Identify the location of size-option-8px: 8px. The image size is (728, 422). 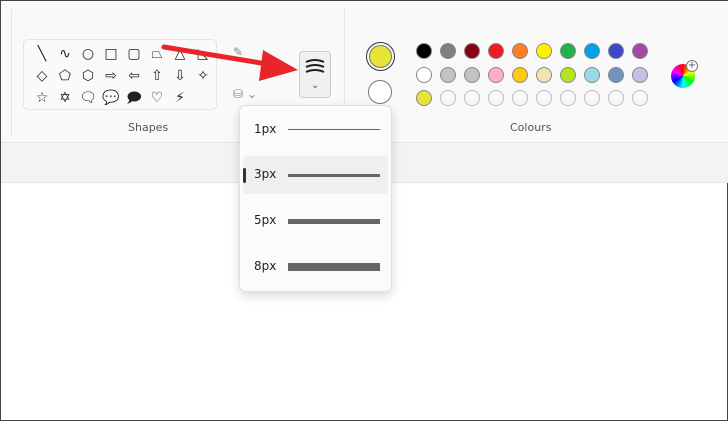
(315, 267).